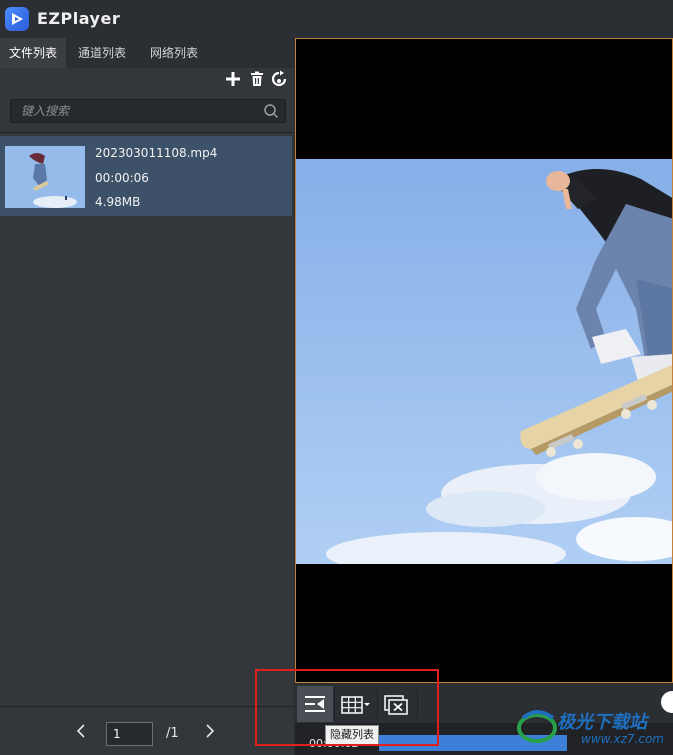 The width and height of the screenshot is (673, 755). What do you see at coordinates (233, 79) in the screenshot?
I see `plus-icon` at bounding box center [233, 79].